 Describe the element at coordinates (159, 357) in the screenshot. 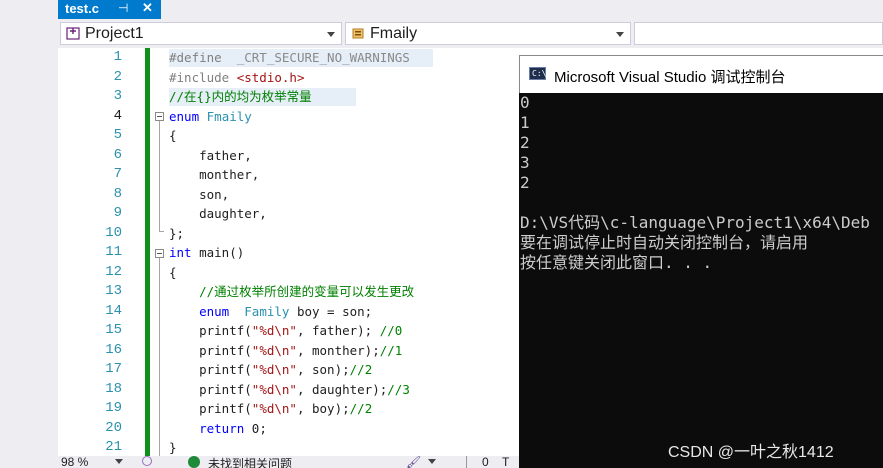

I see `fold-guide-main` at that location.